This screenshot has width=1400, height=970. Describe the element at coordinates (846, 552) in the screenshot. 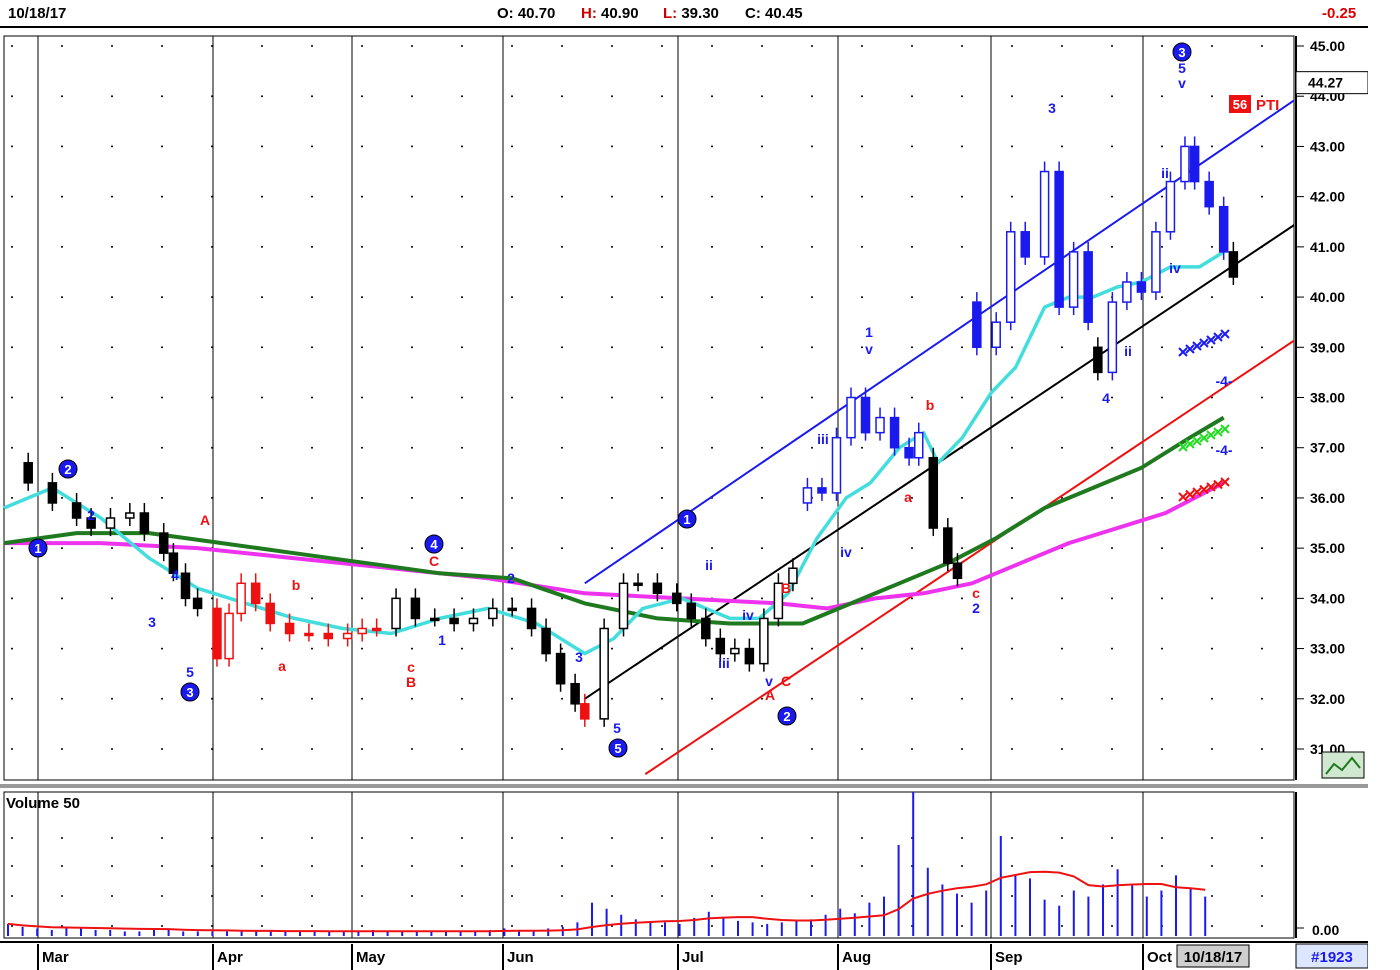

I see `wave-label: iv` at that location.